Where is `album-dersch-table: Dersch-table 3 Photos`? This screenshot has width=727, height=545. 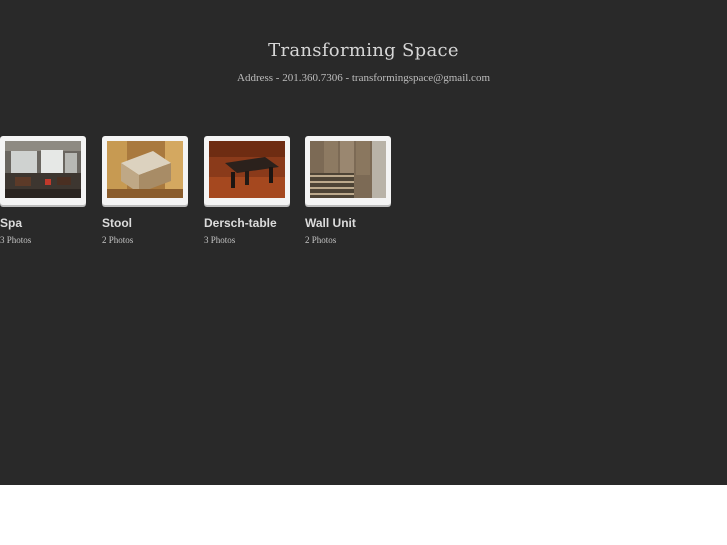
album-dersch-table: Dersch-table 3 Photos is located at coordinates (249, 190).